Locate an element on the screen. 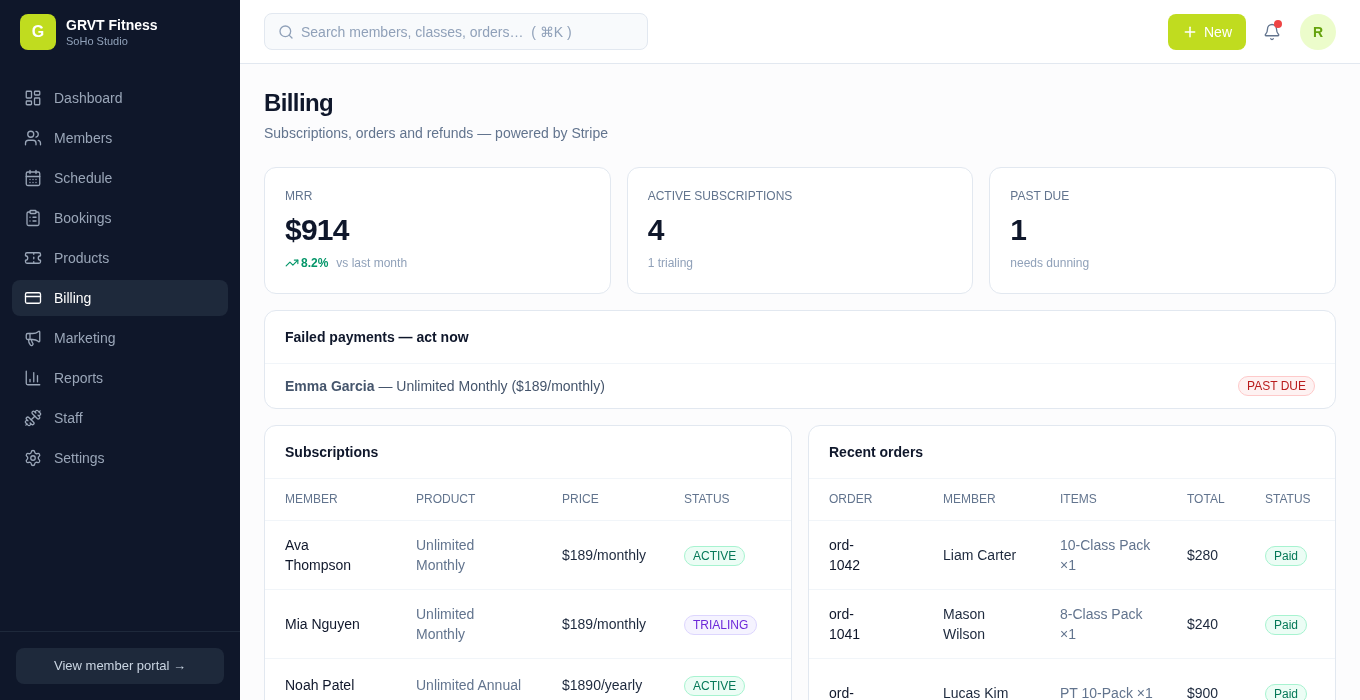  column-header: TOTAL is located at coordinates (1206, 499).